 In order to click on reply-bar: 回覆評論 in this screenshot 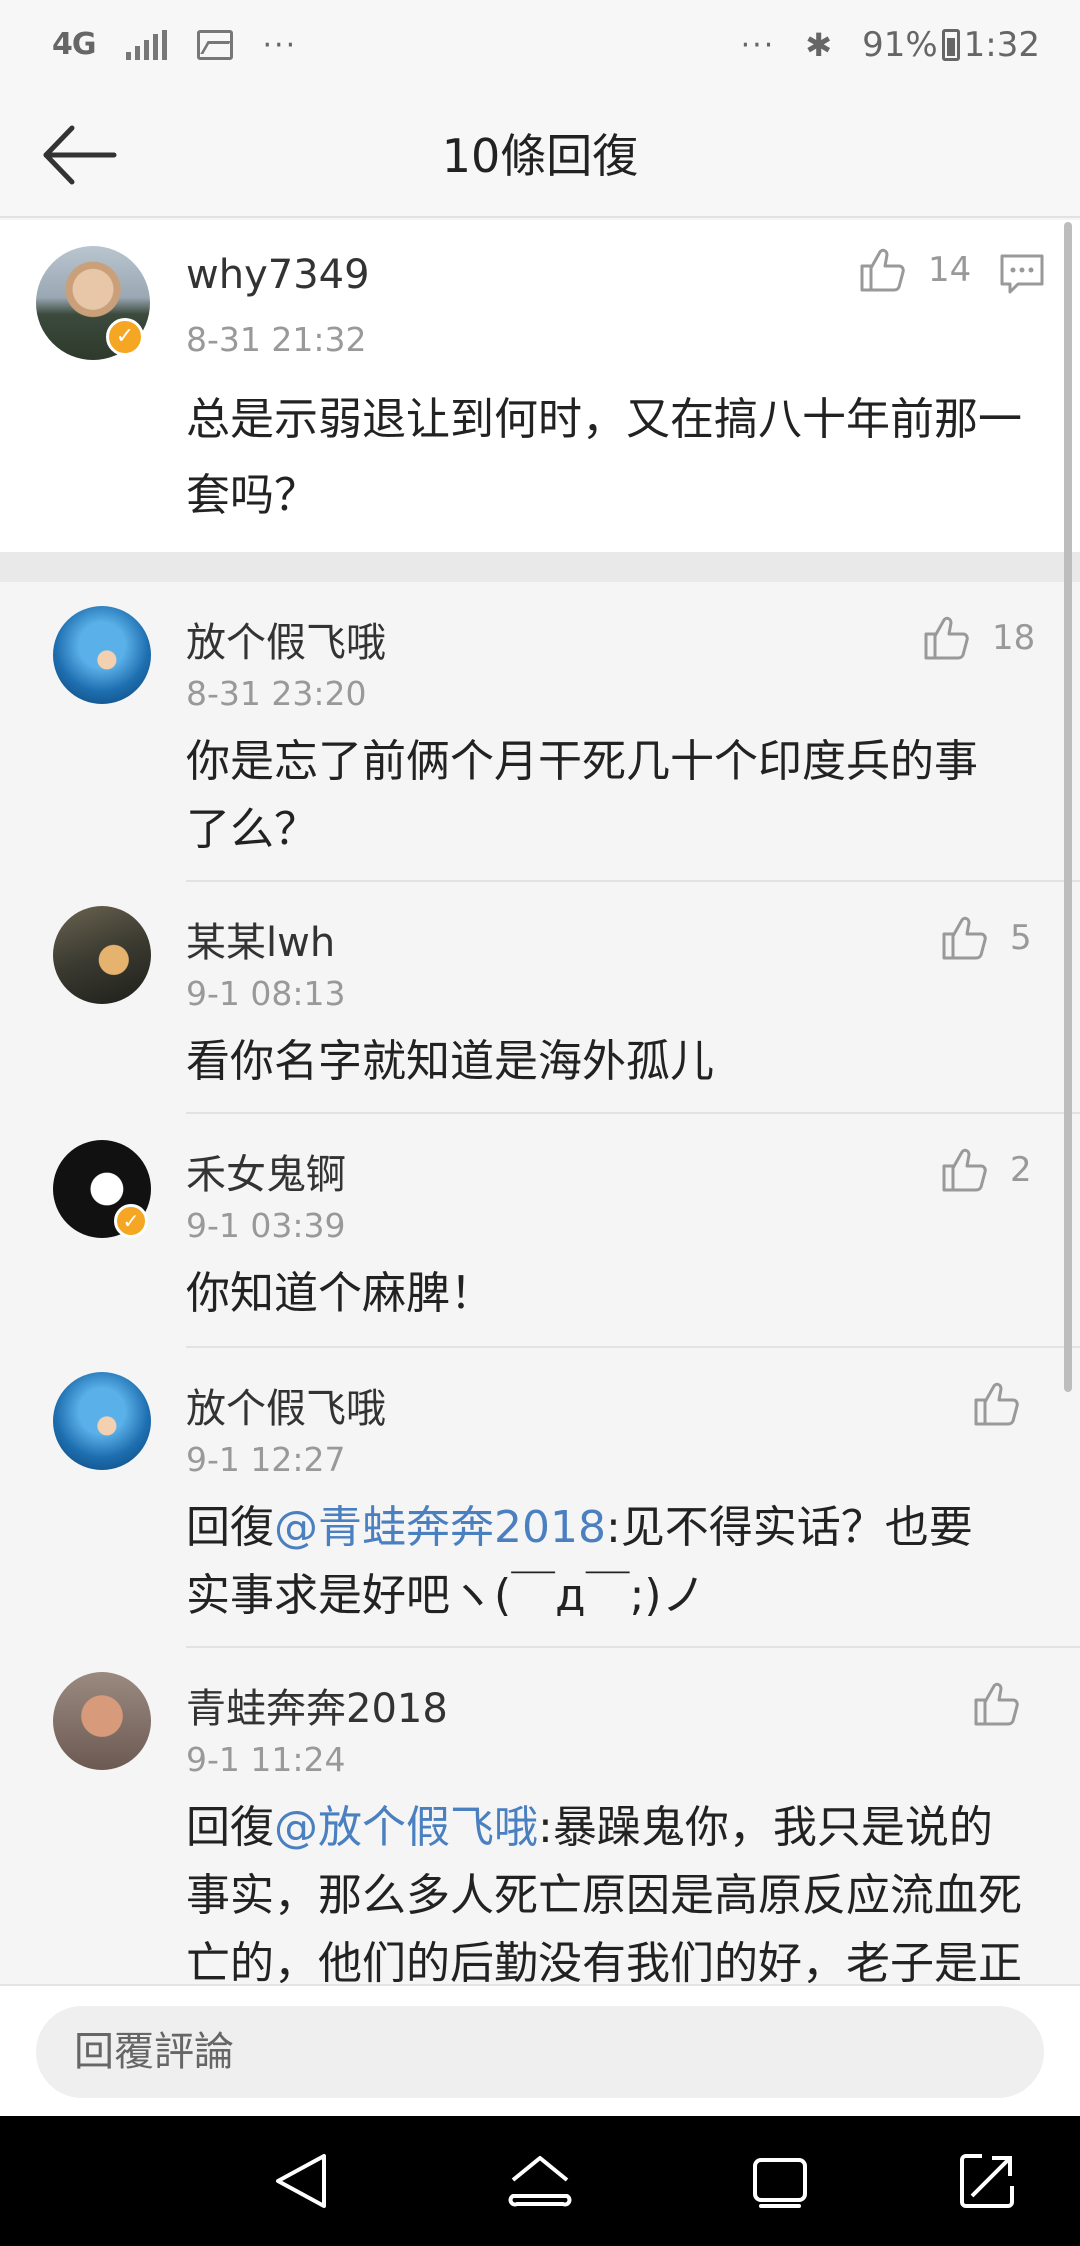, I will do `click(540, 2050)`.